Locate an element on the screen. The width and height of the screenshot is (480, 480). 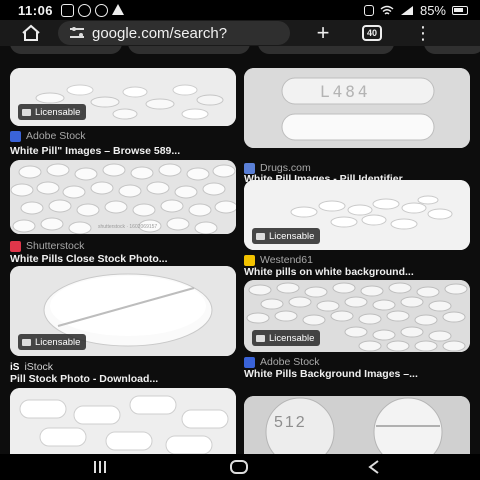
instagram-icon is located at coordinates (85, 10).